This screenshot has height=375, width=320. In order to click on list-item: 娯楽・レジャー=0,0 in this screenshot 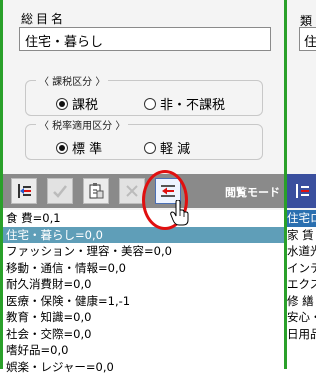, I will do `click(143, 367)`.